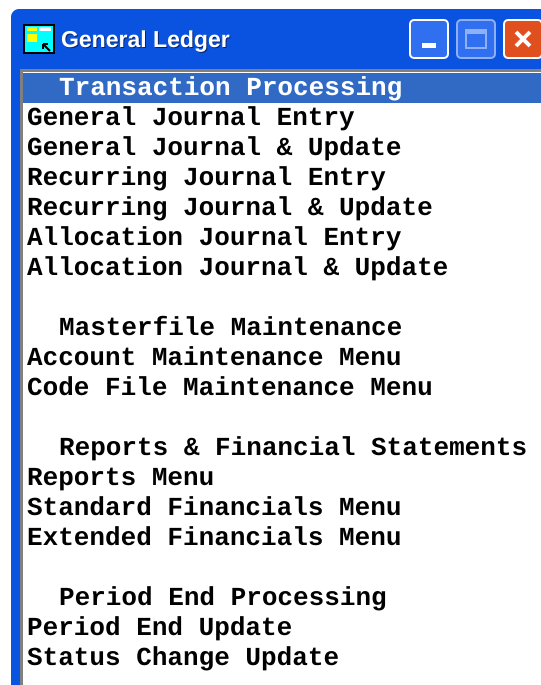 The height and width of the screenshot is (685, 541). I want to click on section-heading: Transaction Processing, so click(282, 88).